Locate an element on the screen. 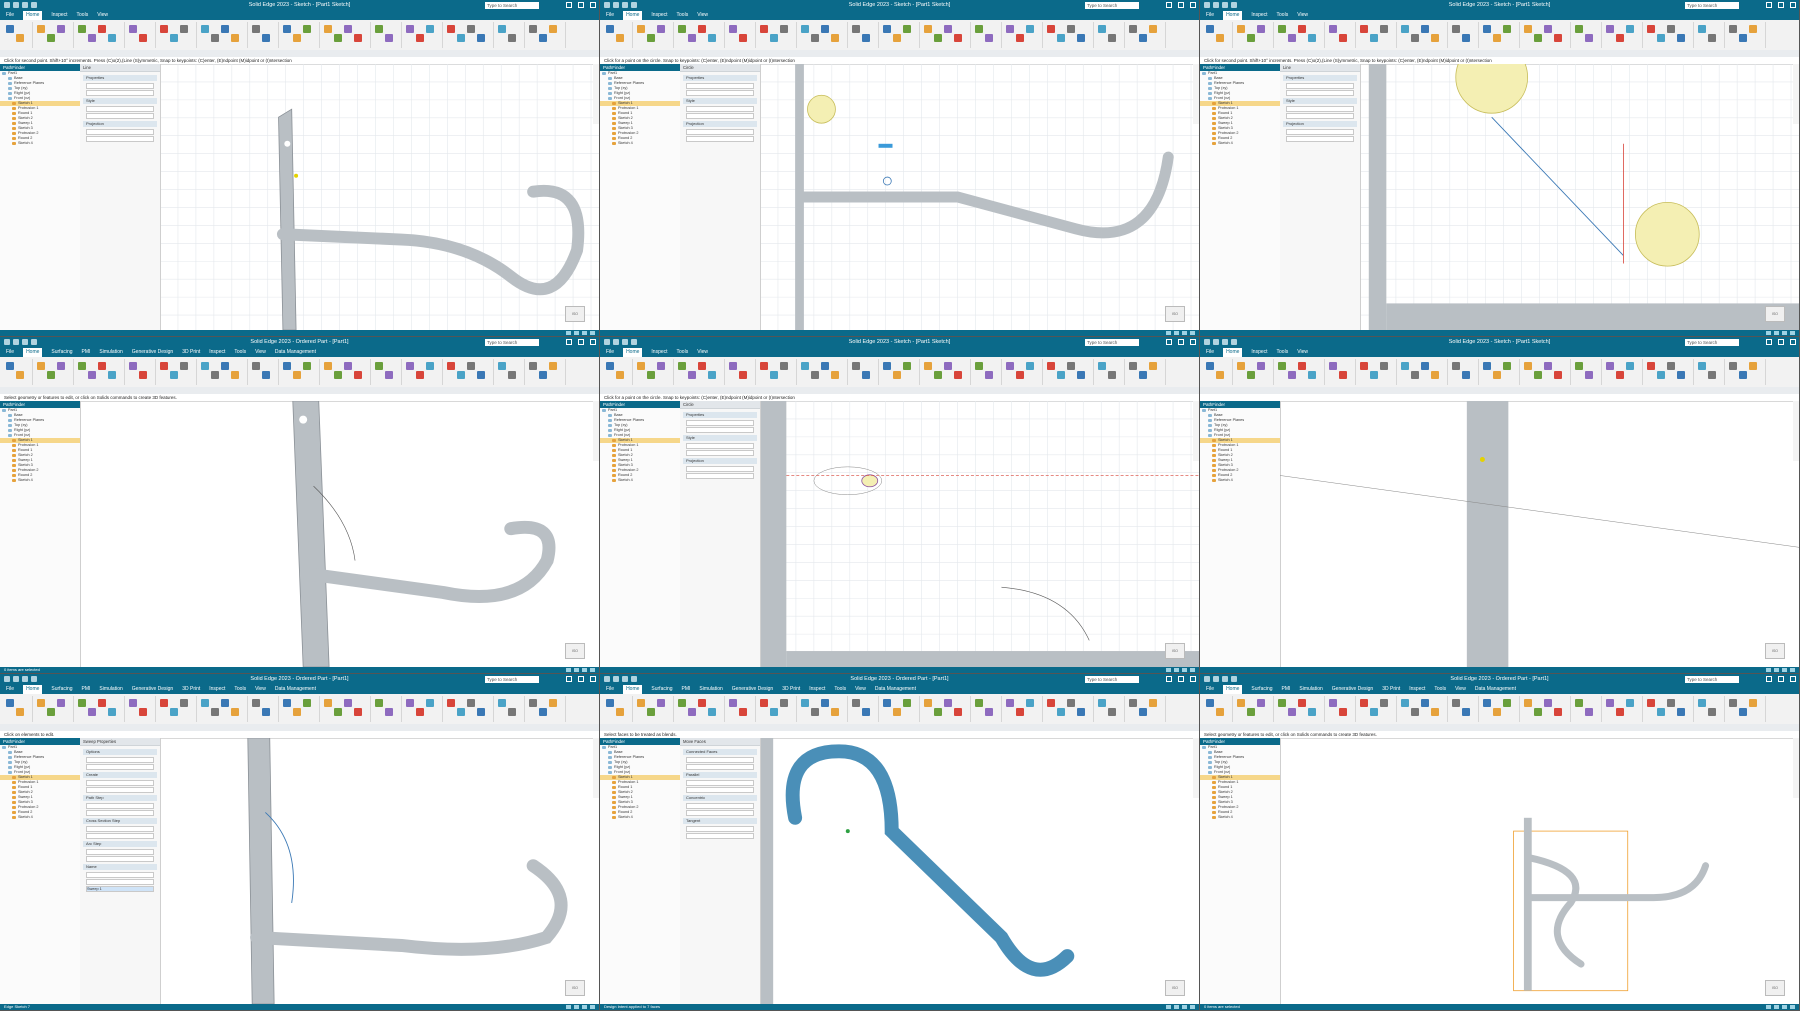 Image resolution: width=1800 pixels, height=1011 pixels. model-canvas is located at coordinates (979, 871).